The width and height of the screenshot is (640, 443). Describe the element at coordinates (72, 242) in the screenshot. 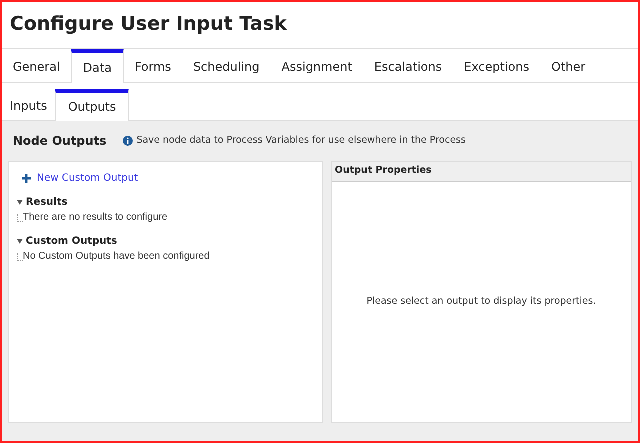

I see `group-title: Custom Outputs` at that location.